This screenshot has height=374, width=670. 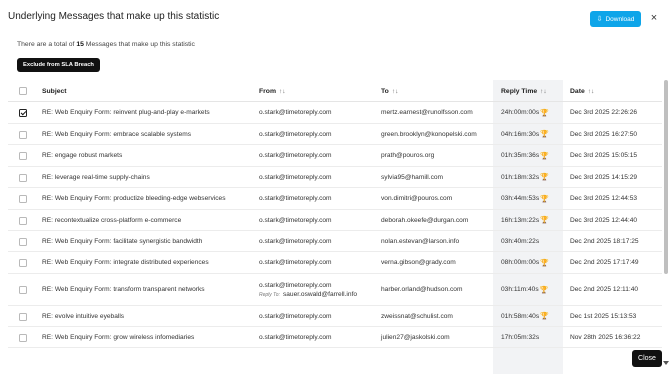 I want to click on column-from: From ↑↓, so click(x=272, y=91).